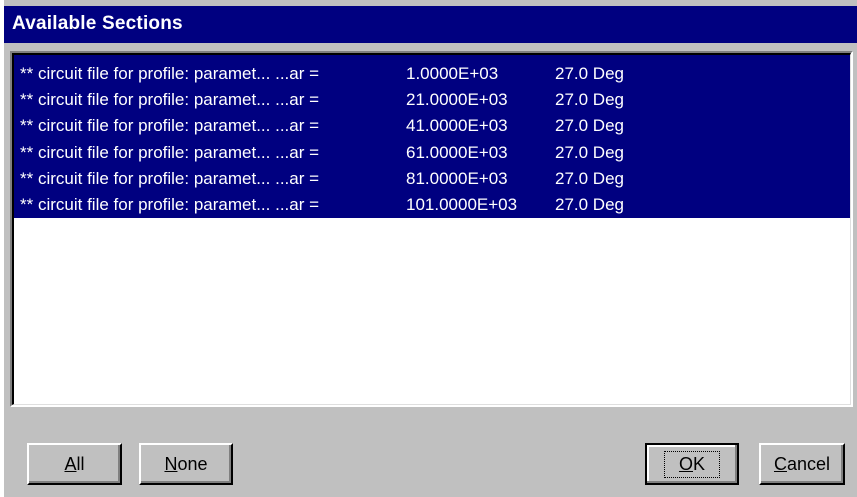 The width and height of the screenshot is (857, 497). I want to click on all-button: All, so click(74, 464).